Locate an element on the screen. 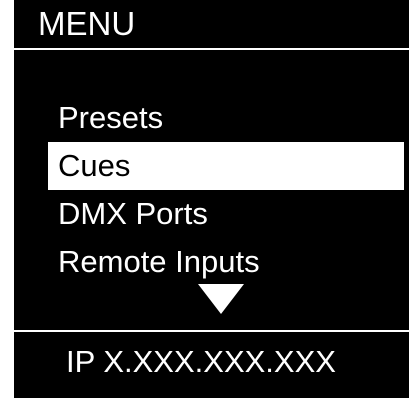 This screenshot has height=398, width=409. menu-item-label: DMX Ports is located at coordinates (133, 213).